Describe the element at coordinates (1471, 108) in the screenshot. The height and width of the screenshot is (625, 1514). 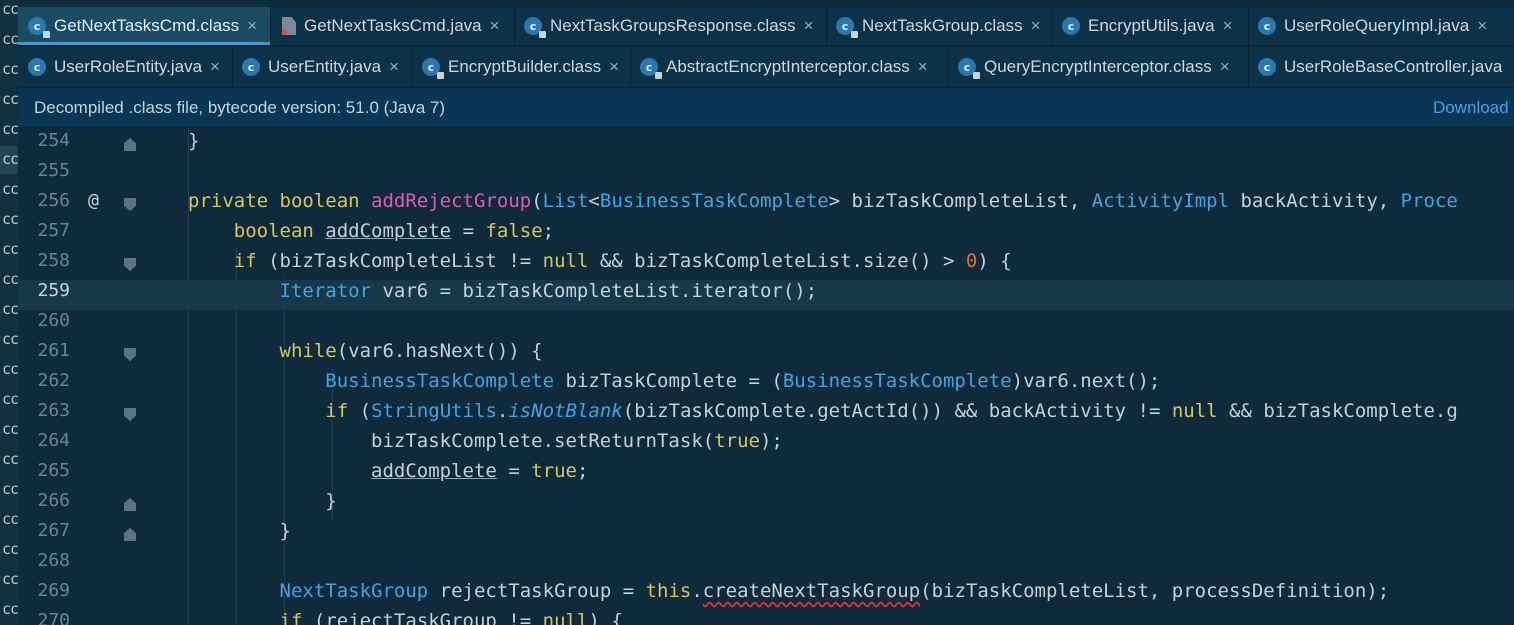
I see `download-sources-link: Download` at that location.